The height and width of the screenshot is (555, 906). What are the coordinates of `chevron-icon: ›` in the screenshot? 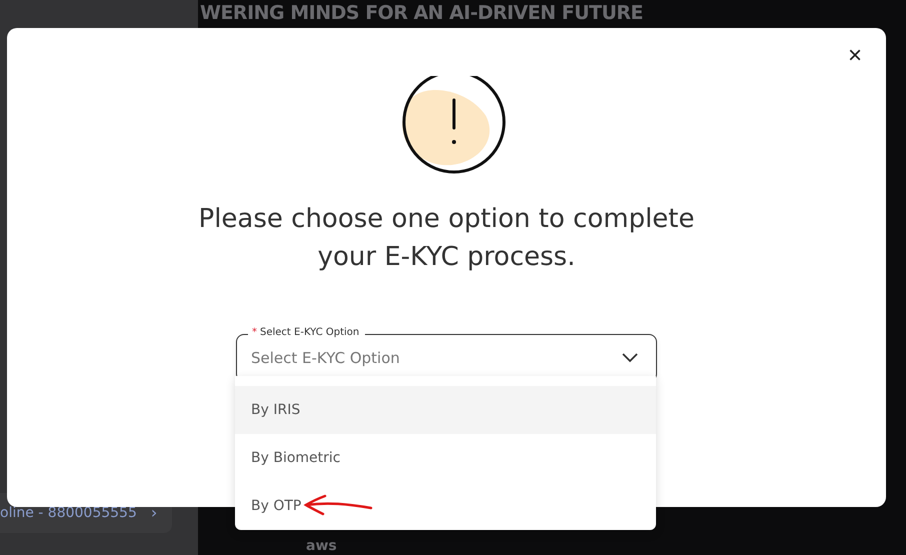 It's located at (154, 513).